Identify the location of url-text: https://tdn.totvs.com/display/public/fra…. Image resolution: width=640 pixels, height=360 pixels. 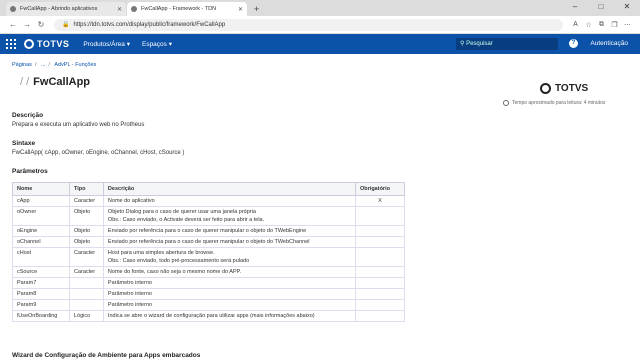
(149, 24).